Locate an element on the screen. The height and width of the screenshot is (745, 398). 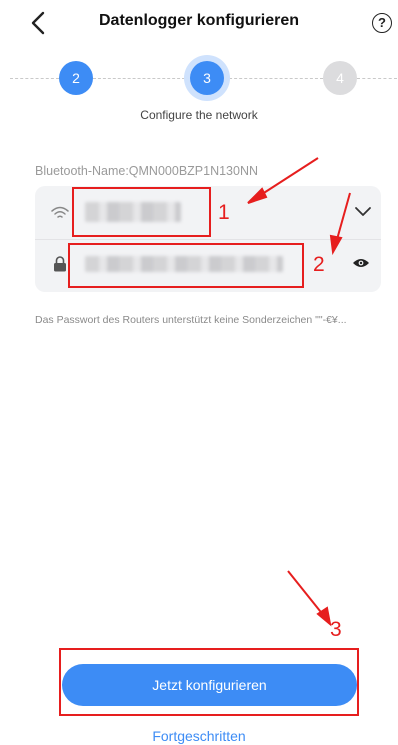
bluetooth-name: Bluetooth-Name:QMN000BZP1N130NN is located at coordinates (147, 171).